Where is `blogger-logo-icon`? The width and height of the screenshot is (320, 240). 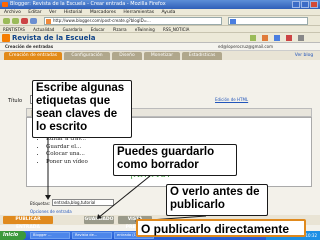
blogger-logo-icon is located at coordinates (6, 38).